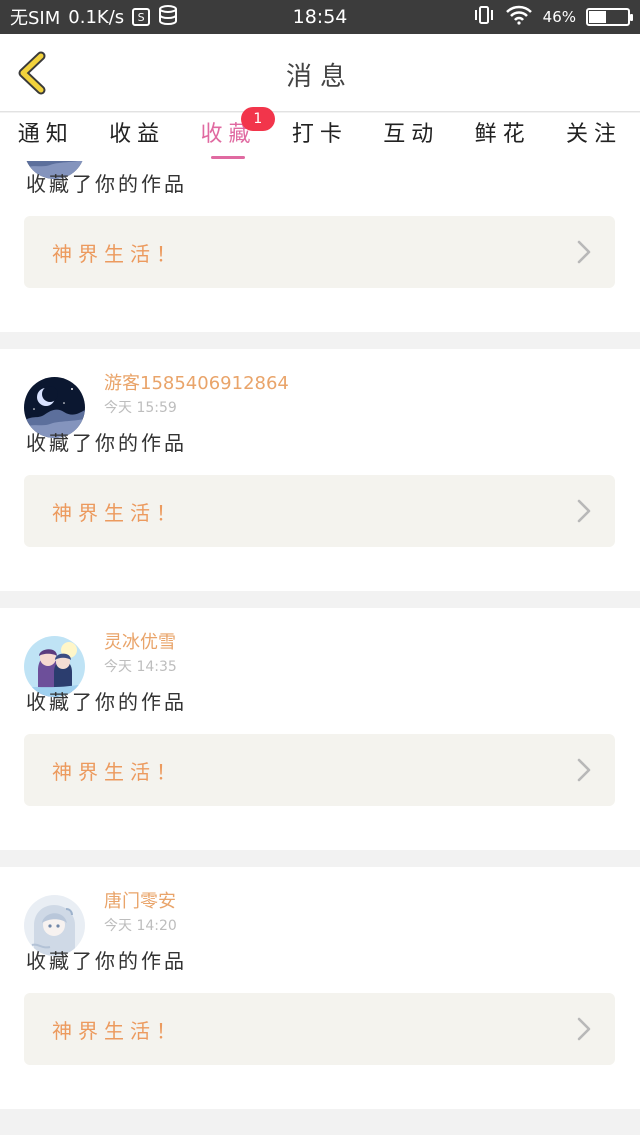 This screenshot has width=640, height=1135. Describe the element at coordinates (35, 18) in the screenshot. I see `carrier-label: 无SIM` at that location.